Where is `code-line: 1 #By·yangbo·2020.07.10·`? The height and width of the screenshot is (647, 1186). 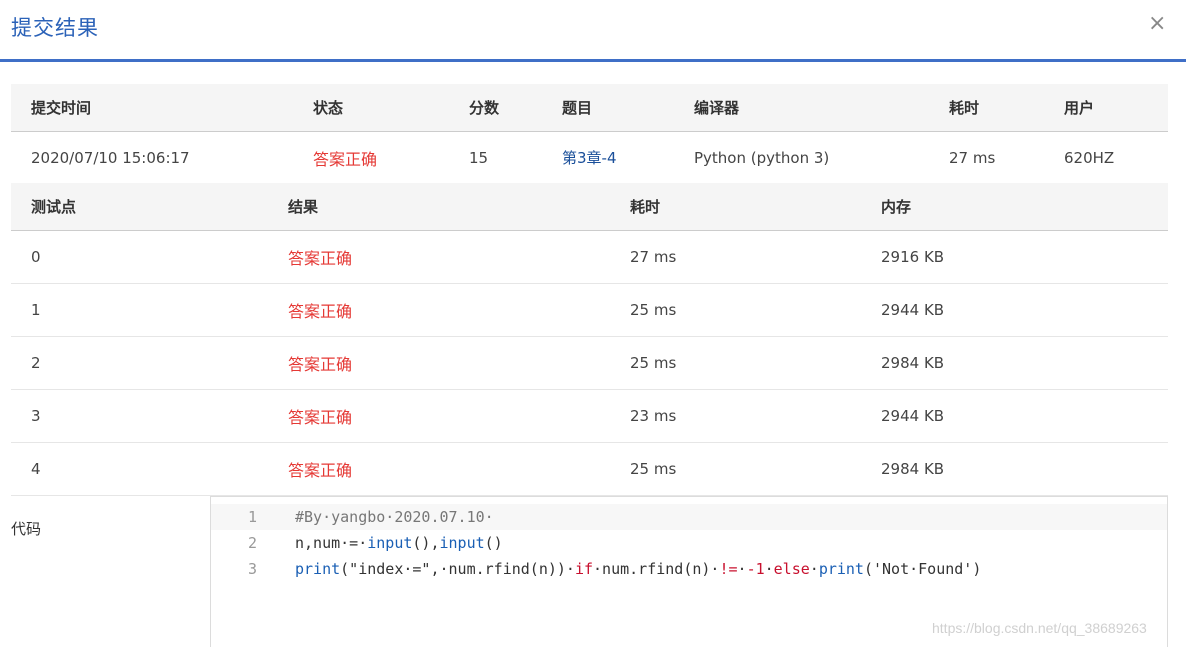 code-line: 1 #By·yangbo·2020.07.10· is located at coordinates (689, 517).